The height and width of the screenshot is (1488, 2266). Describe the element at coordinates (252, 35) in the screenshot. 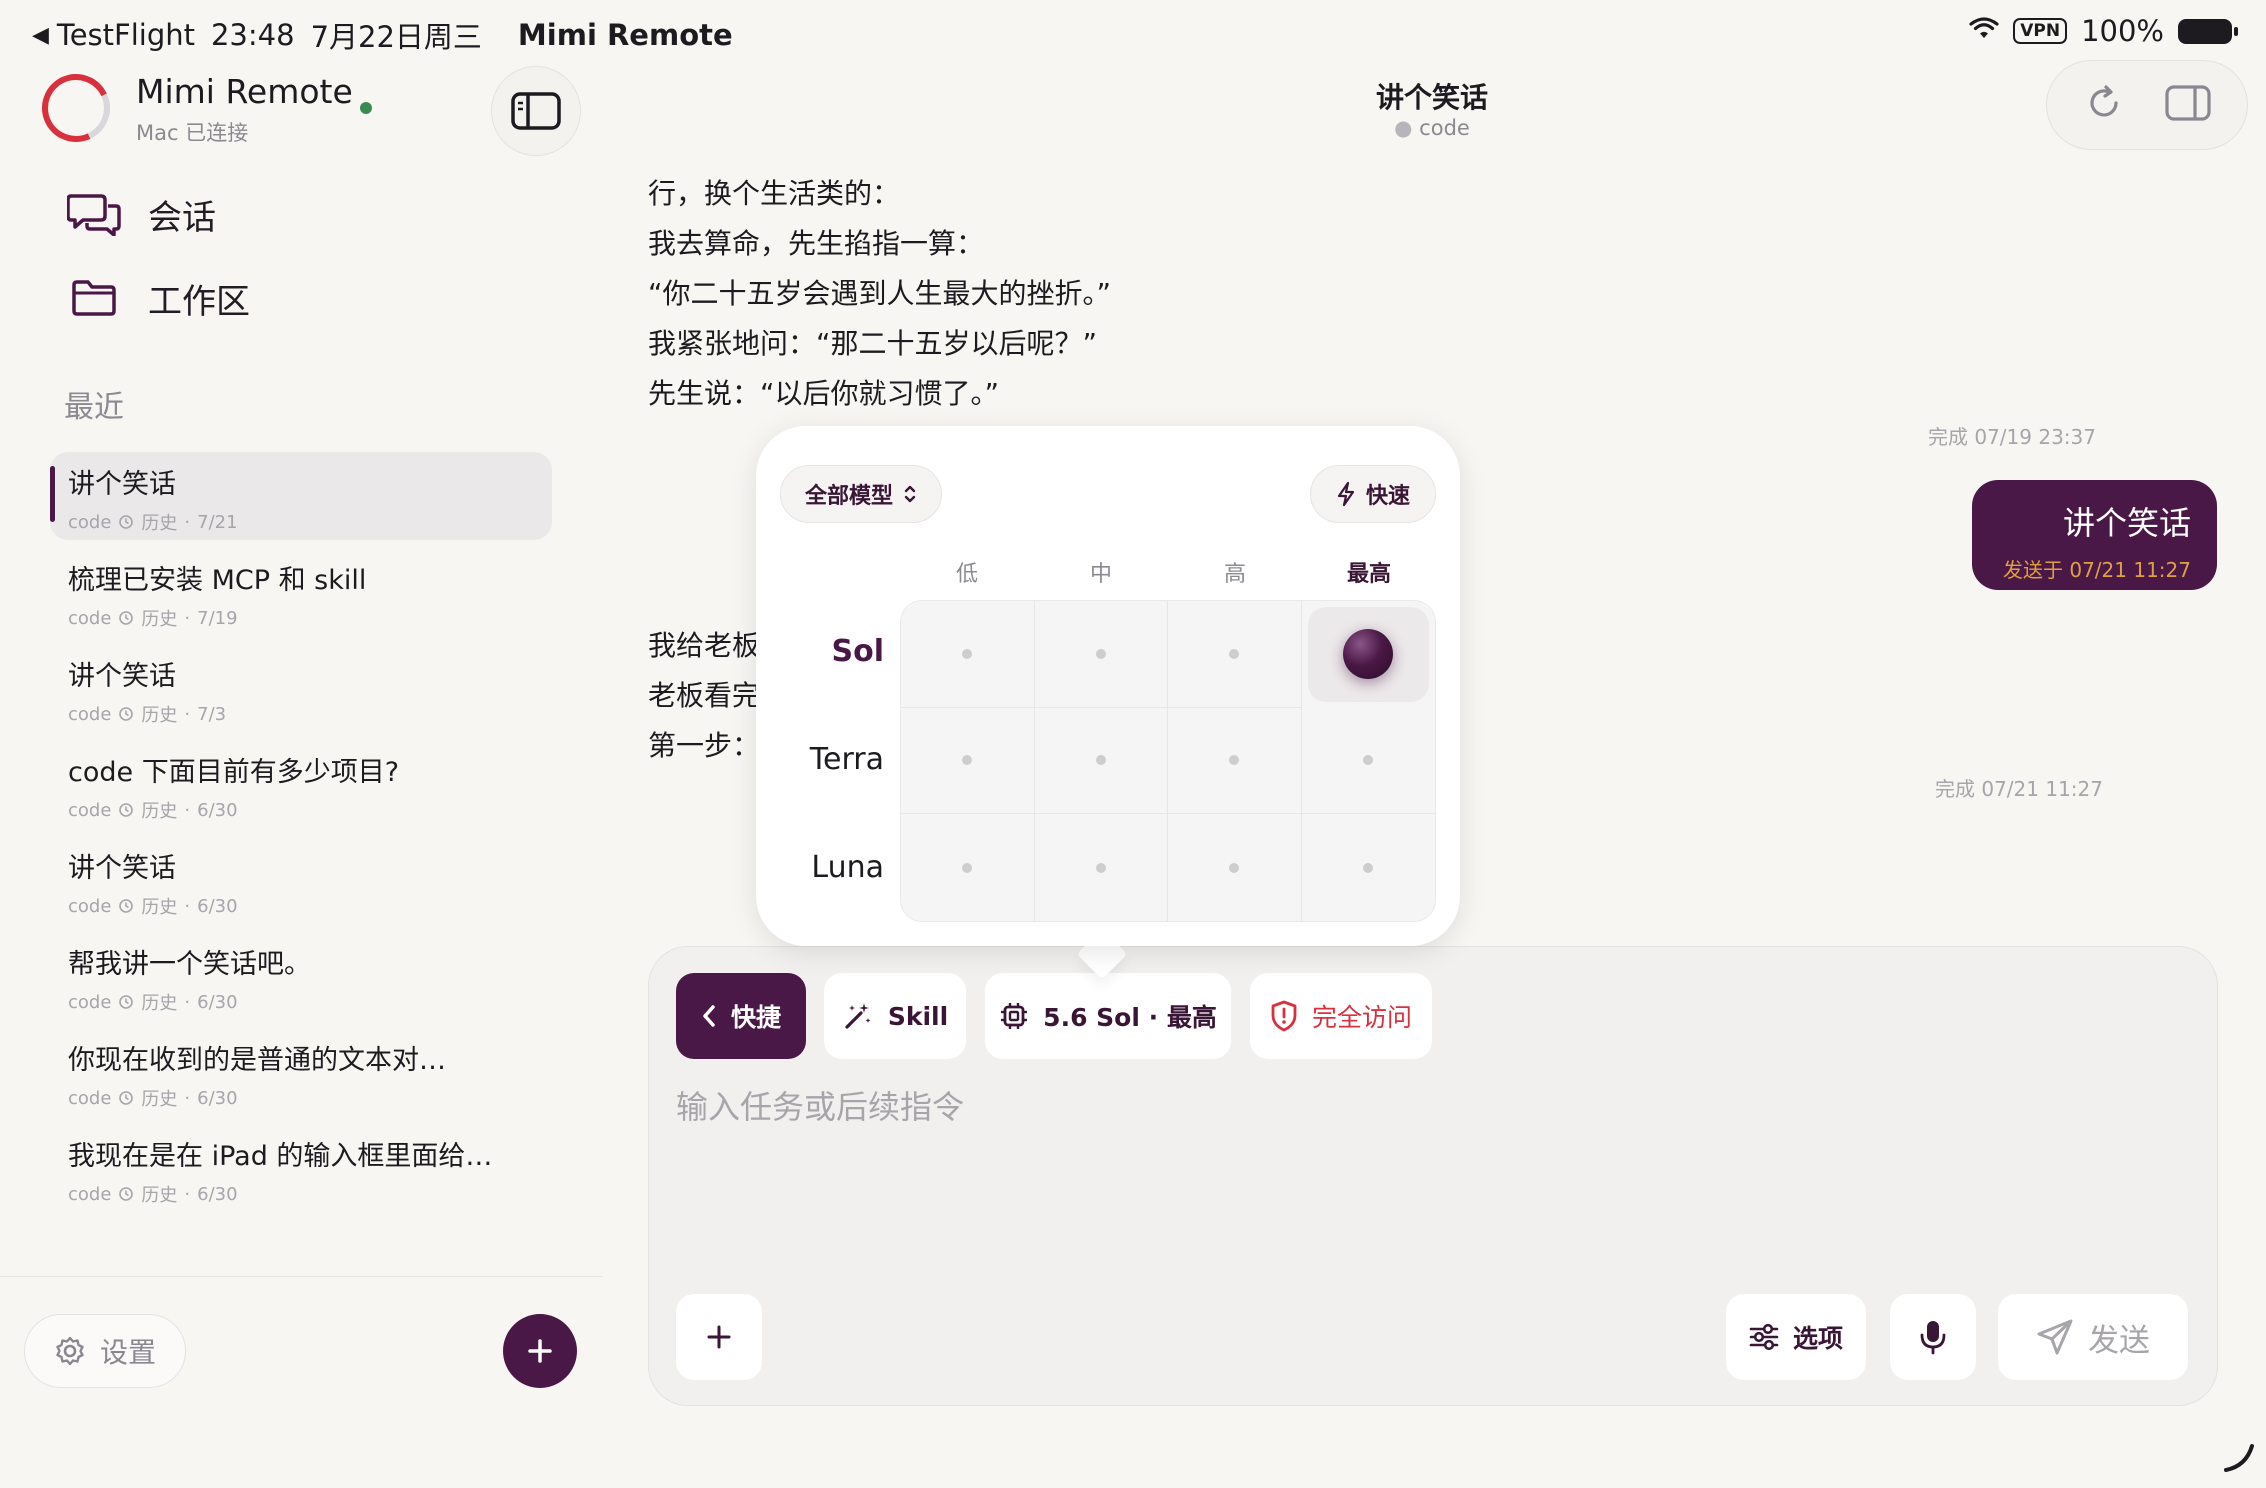

I see `status-time: 23:48` at that location.